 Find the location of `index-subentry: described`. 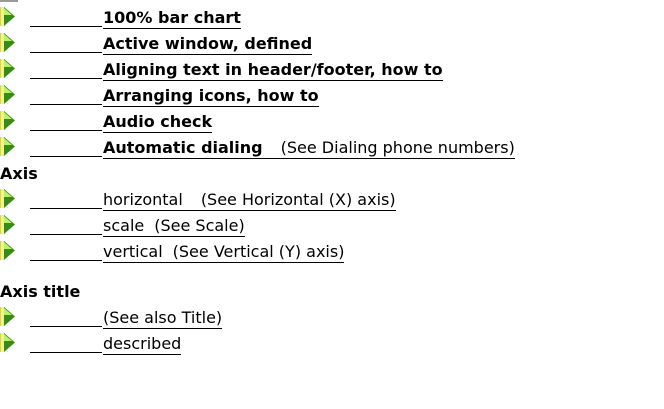

index-subentry: described is located at coordinates (332, 345).